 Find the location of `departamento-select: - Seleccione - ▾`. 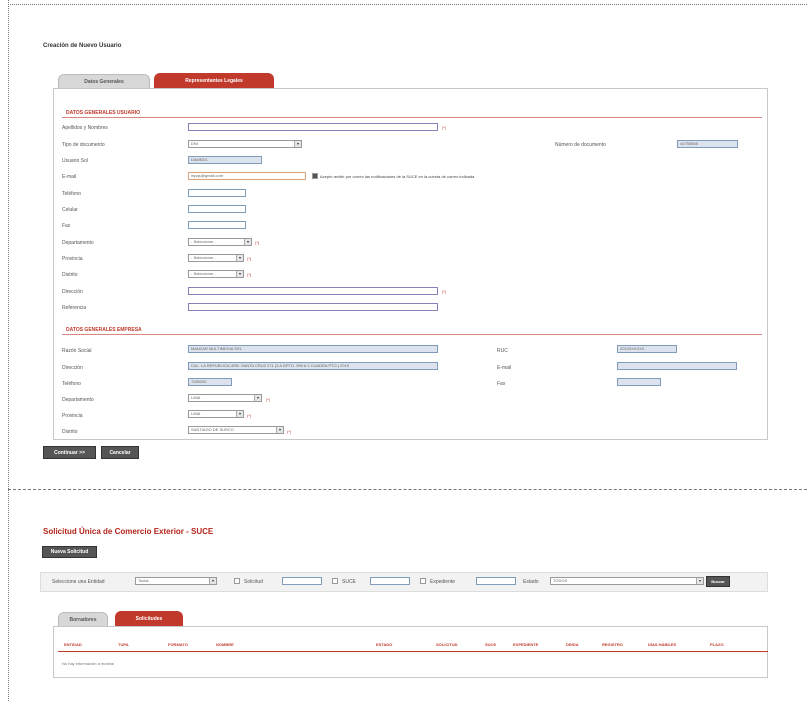

departamento-select: - Seleccione - ▾ is located at coordinates (220, 242).